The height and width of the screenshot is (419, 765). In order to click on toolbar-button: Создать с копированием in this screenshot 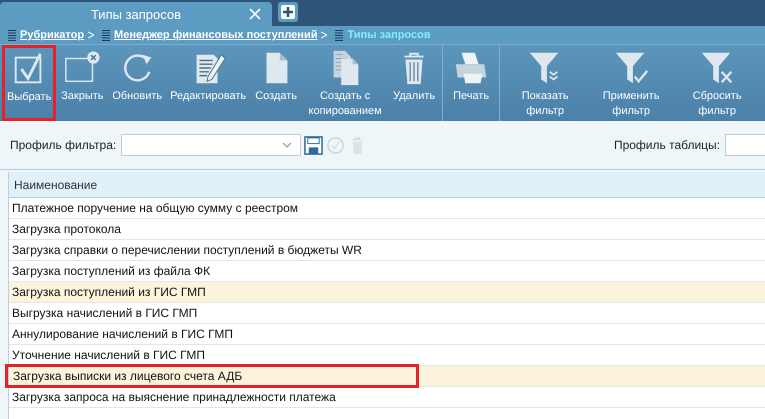, I will do `click(345, 83)`.